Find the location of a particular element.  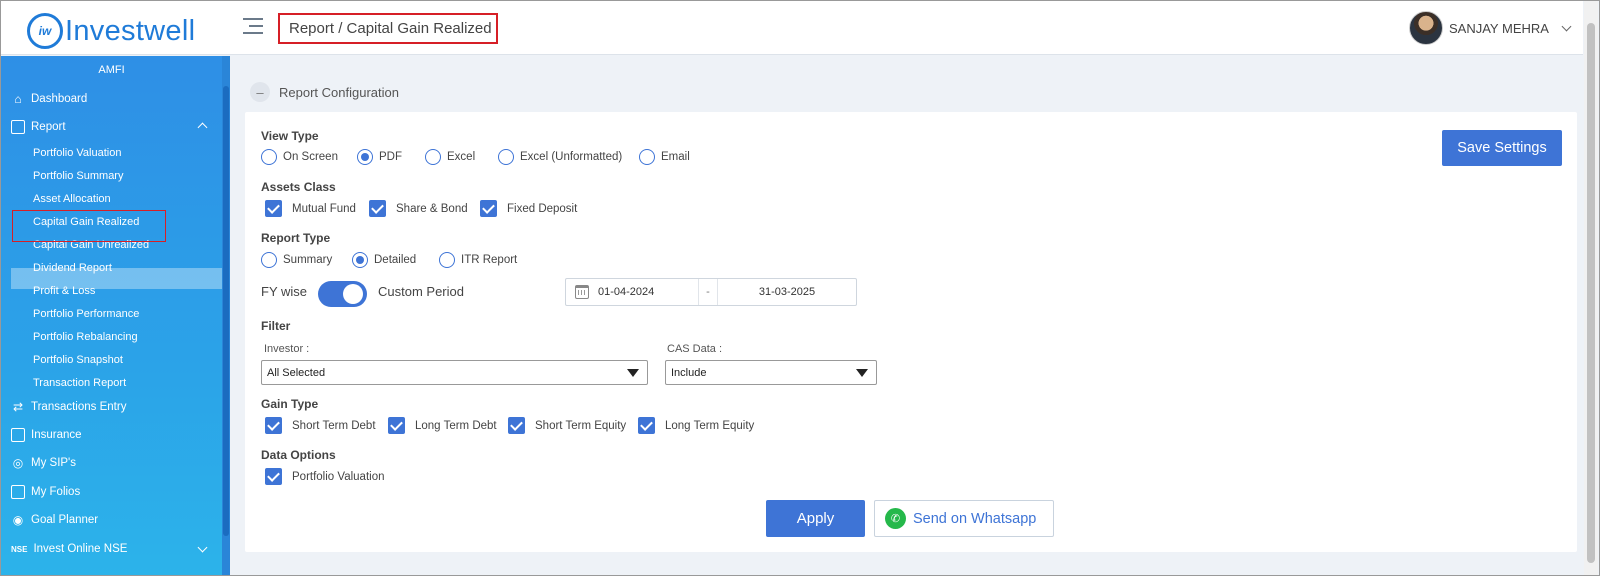

user-name: SANJAY MEHRA is located at coordinates (1499, 28).